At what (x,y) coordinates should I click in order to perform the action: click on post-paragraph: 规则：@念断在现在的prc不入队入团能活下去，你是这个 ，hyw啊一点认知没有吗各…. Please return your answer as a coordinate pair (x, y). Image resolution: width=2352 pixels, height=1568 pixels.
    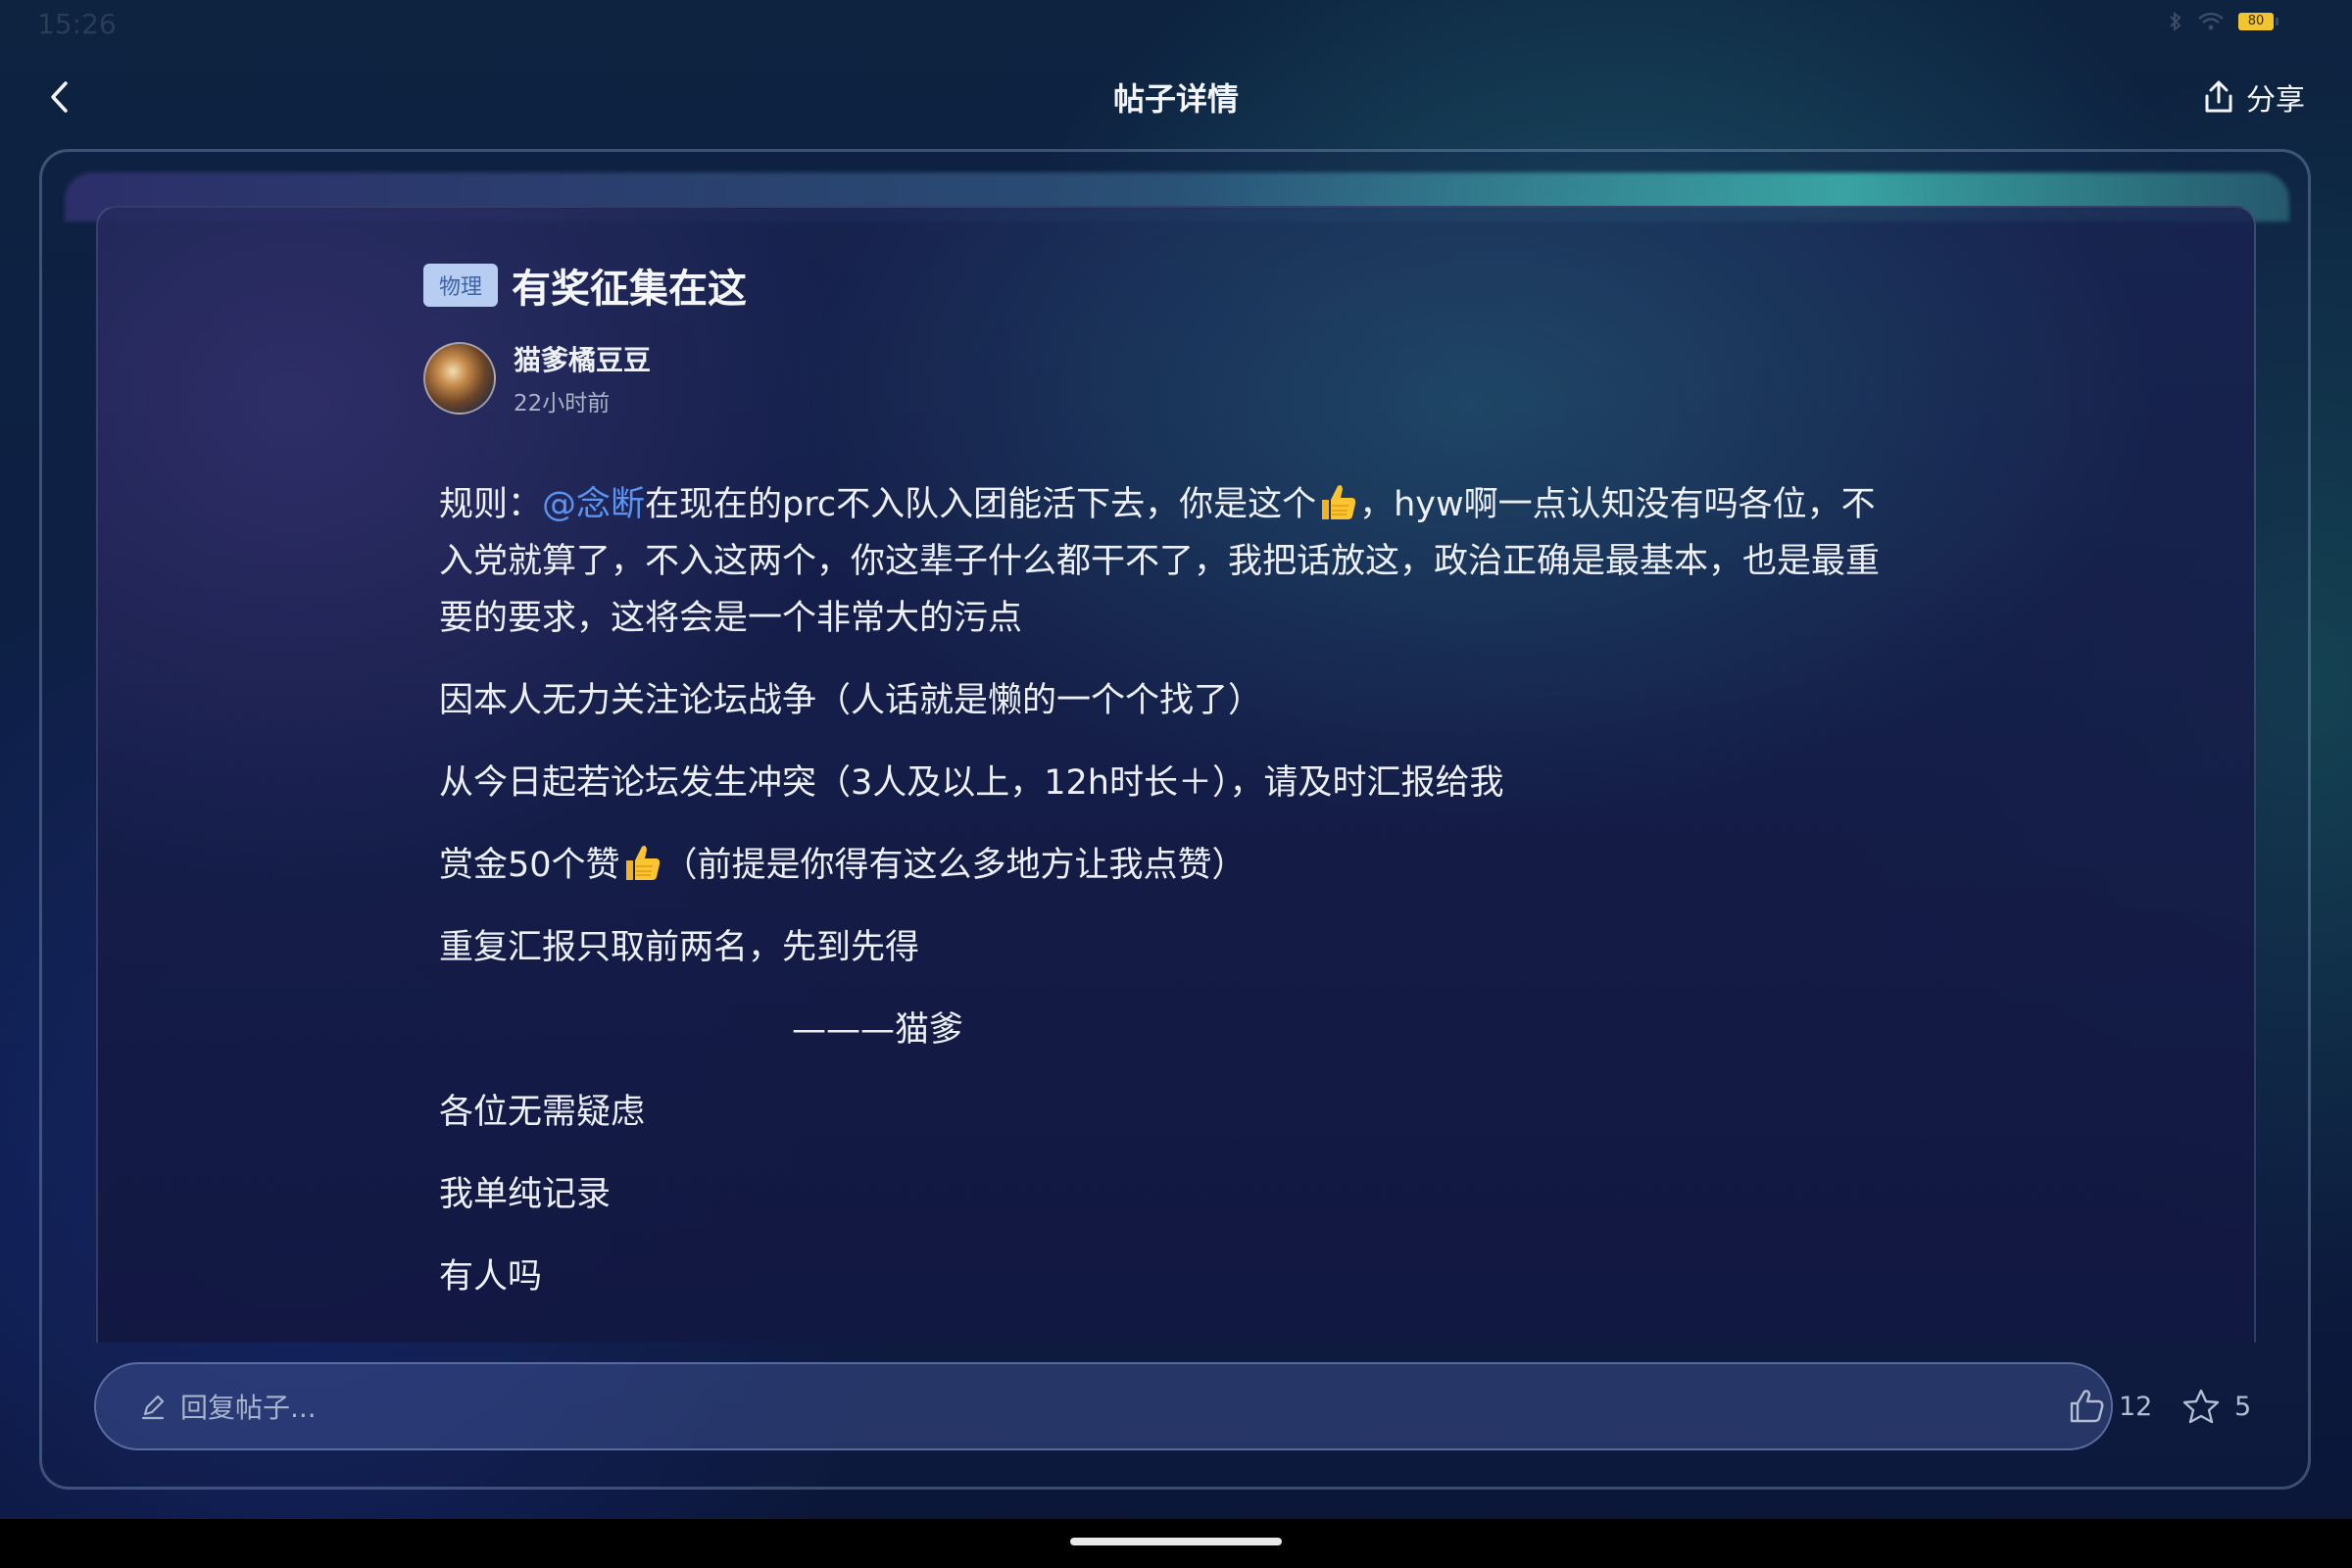
    Looking at the image, I should click on (1174, 561).